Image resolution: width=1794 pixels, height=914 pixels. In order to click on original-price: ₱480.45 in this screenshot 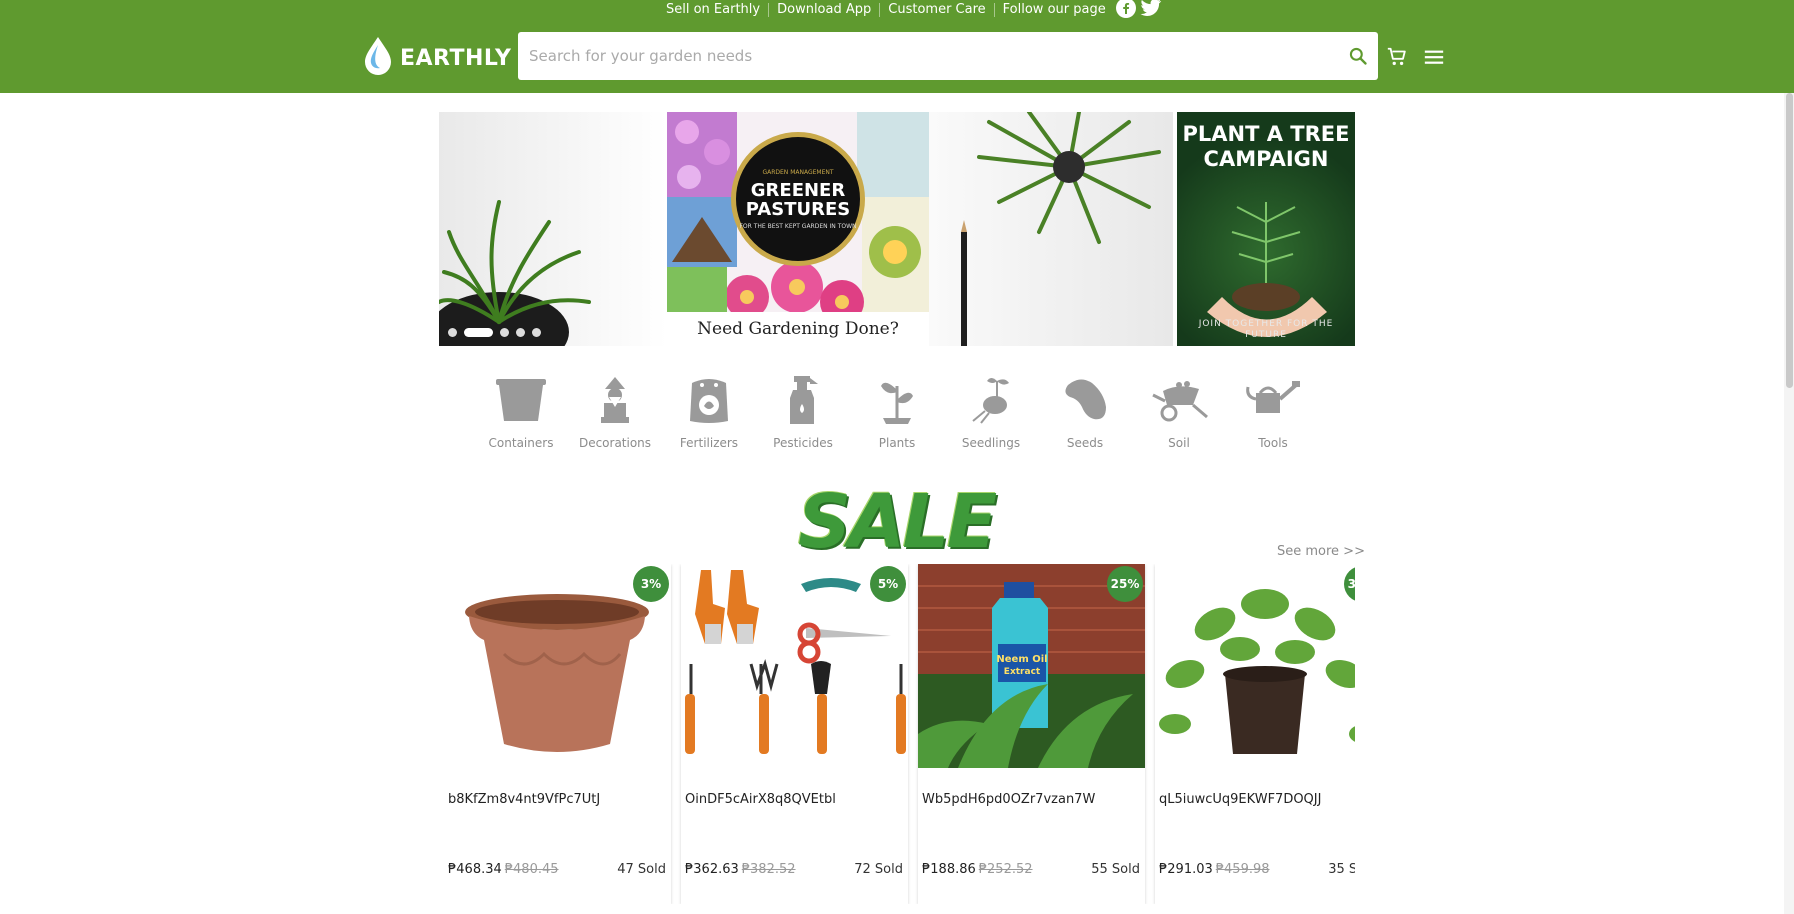, I will do `click(531, 869)`.